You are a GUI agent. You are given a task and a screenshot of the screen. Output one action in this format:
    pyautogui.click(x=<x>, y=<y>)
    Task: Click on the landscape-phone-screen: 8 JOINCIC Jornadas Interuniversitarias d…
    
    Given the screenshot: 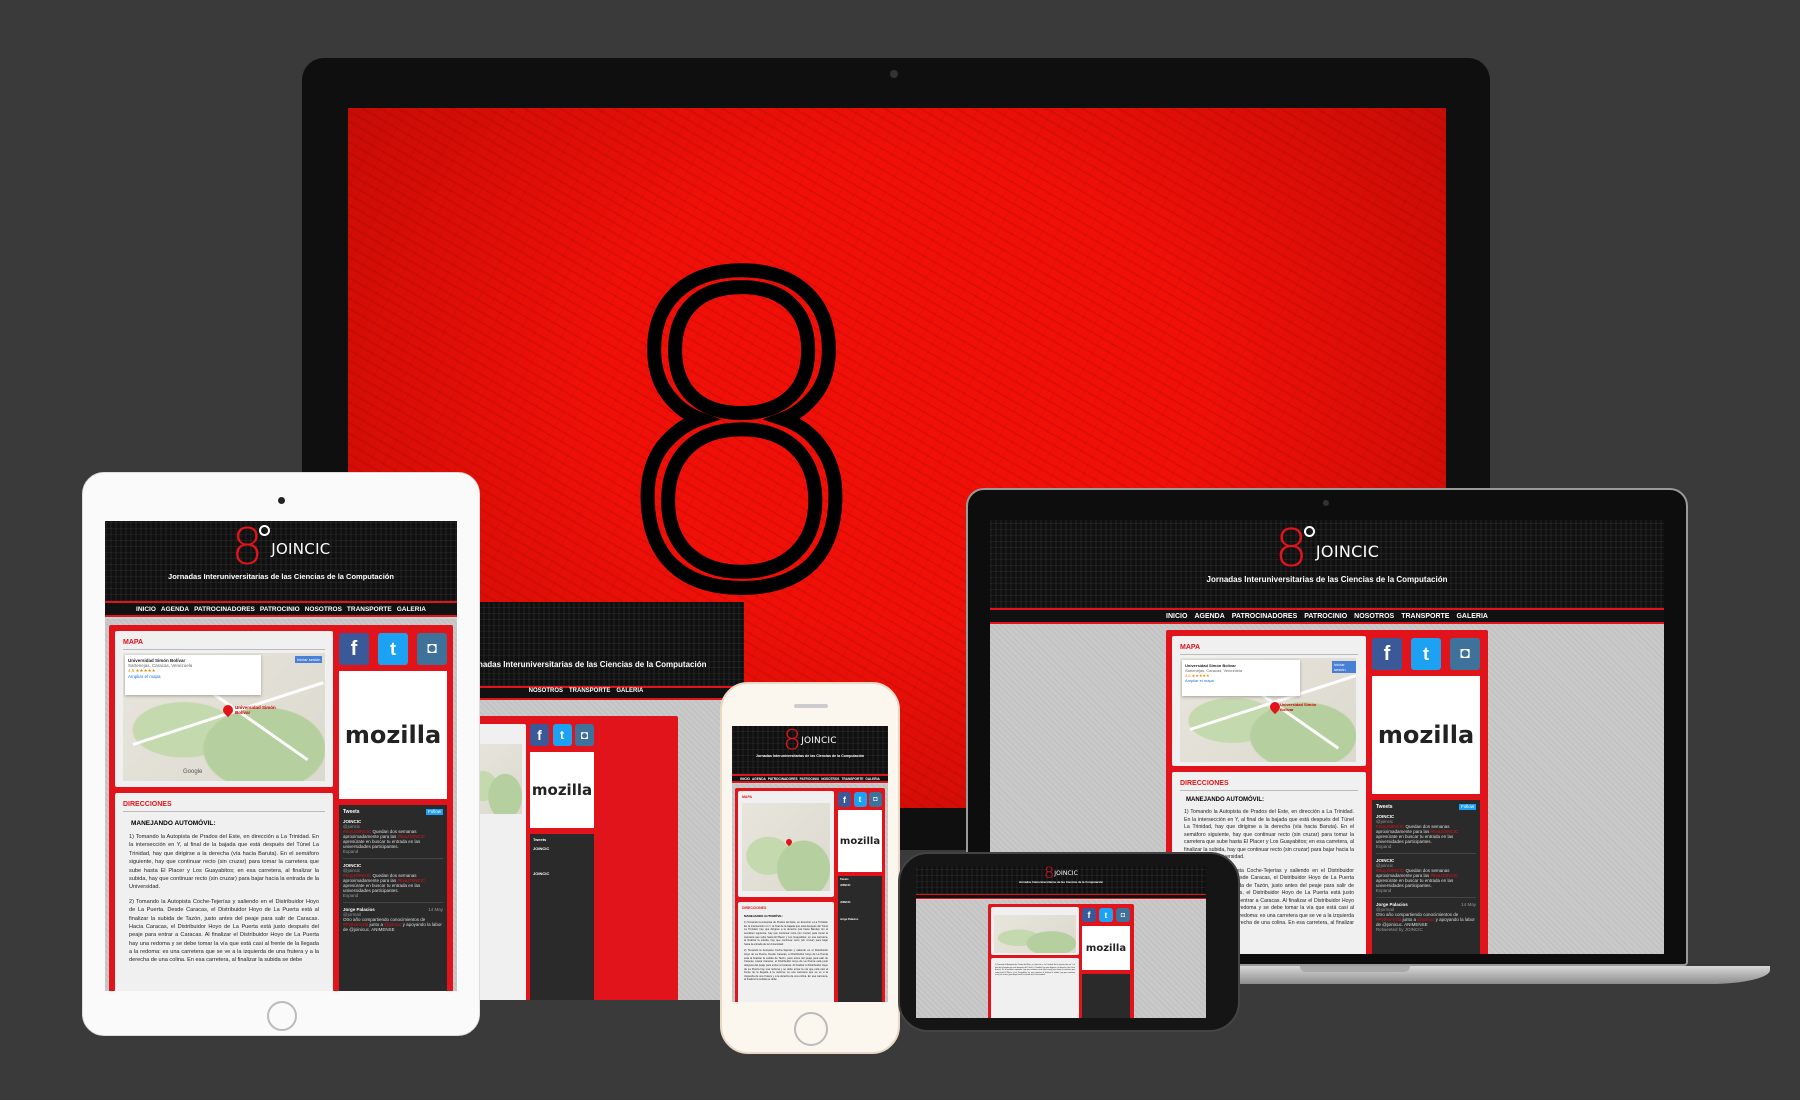 What is the action you would take?
    pyautogui.click(x=1061, y=942)
    